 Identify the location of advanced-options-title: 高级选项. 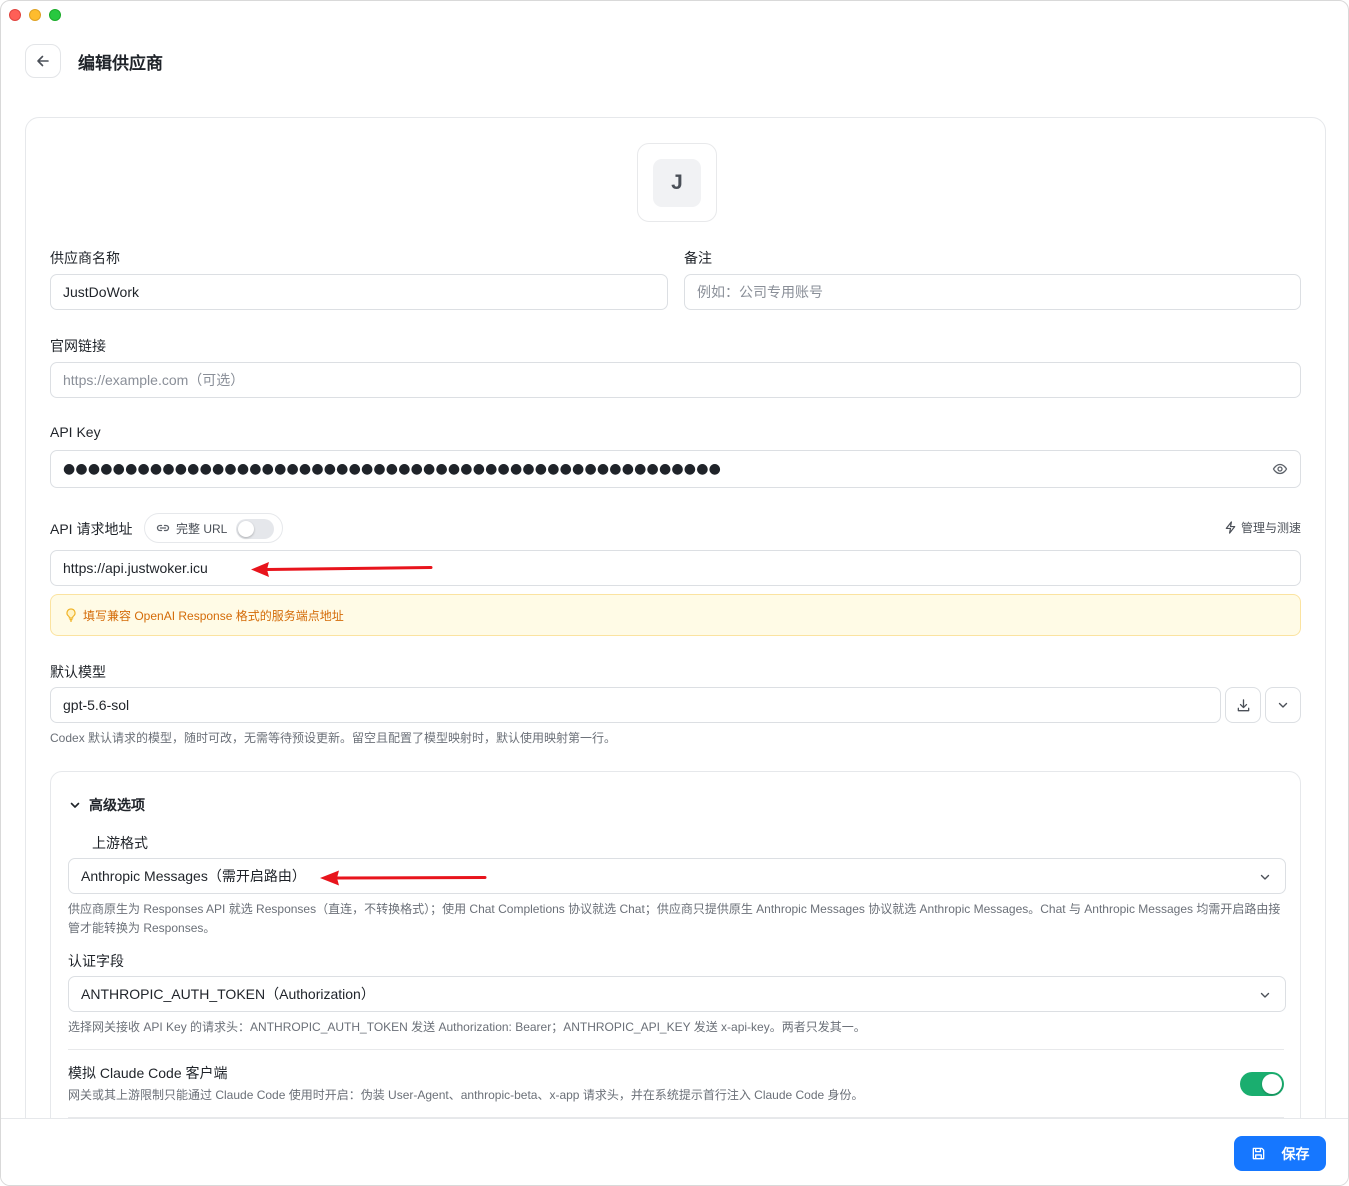
(117, 805).